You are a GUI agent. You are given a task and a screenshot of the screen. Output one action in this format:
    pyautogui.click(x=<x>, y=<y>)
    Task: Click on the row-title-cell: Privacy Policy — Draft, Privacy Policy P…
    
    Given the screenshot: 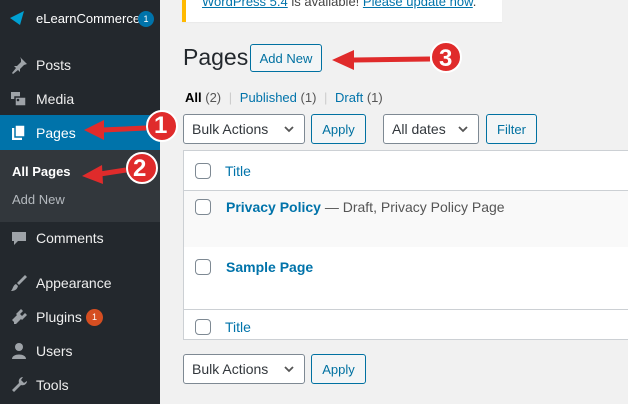 What is the action you would take?
    pyautogui.click(x=365, y=207)
    